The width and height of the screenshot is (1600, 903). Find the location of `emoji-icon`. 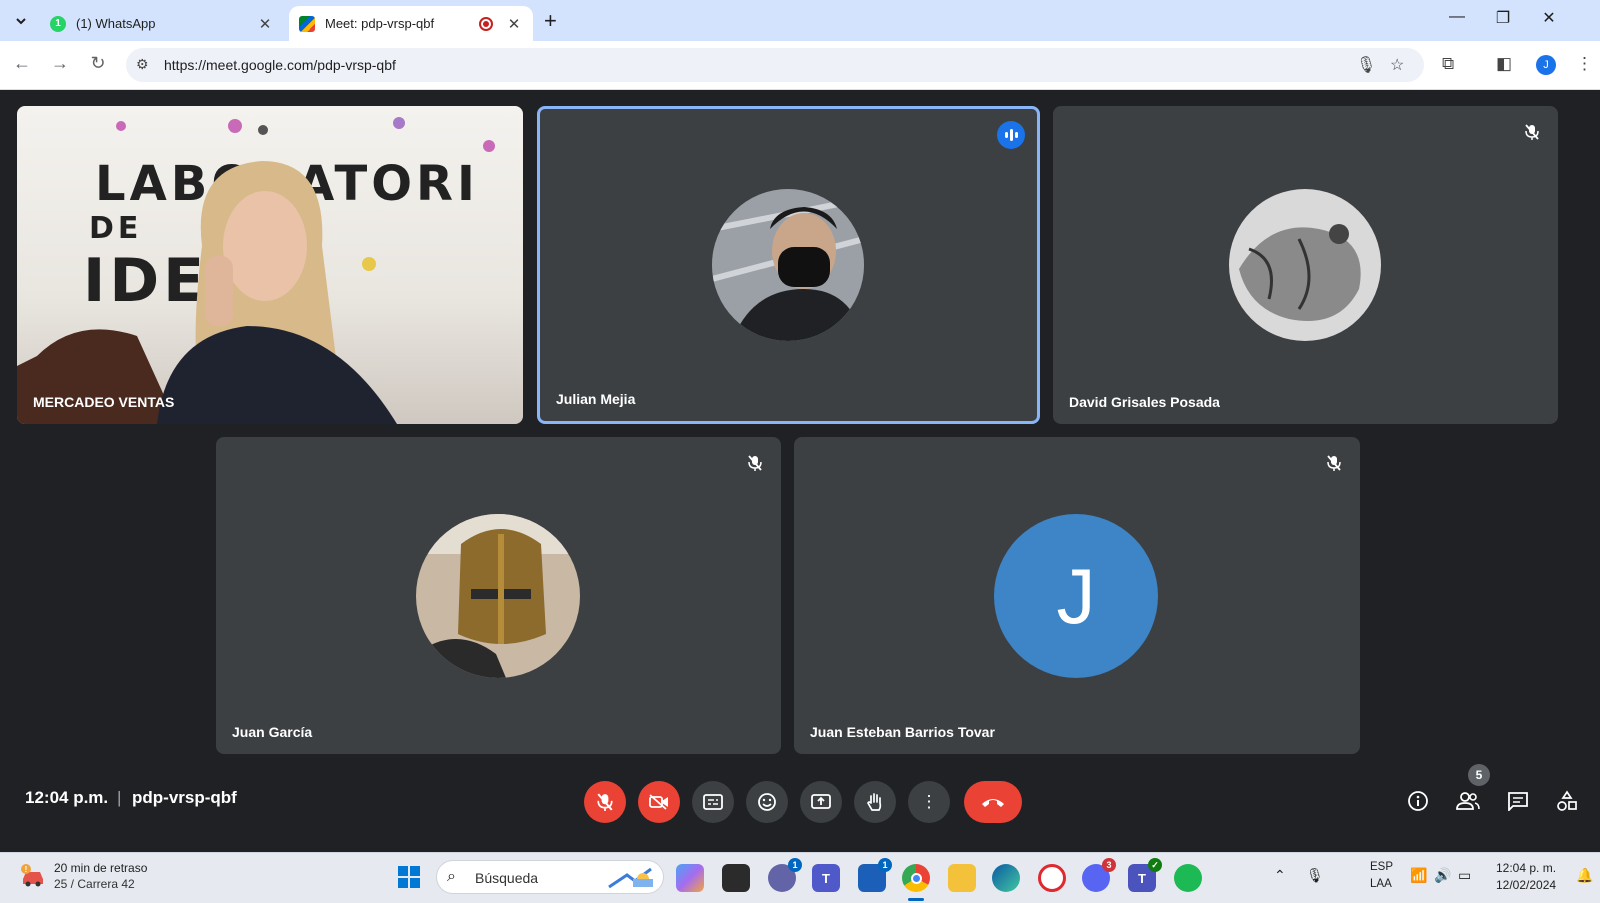

emoji-icon is located at coordinates (767, 802).